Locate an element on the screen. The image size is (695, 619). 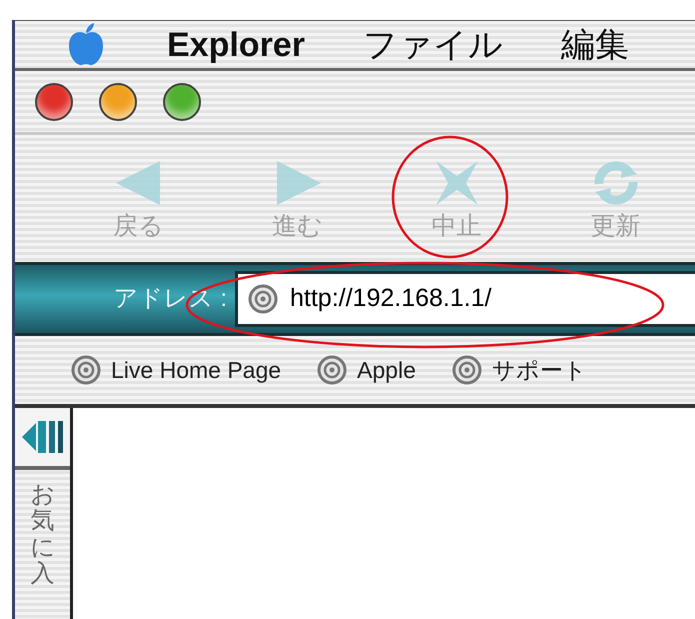
address-field: http://192.168.1.1/ is located at coordinates (465, 299).